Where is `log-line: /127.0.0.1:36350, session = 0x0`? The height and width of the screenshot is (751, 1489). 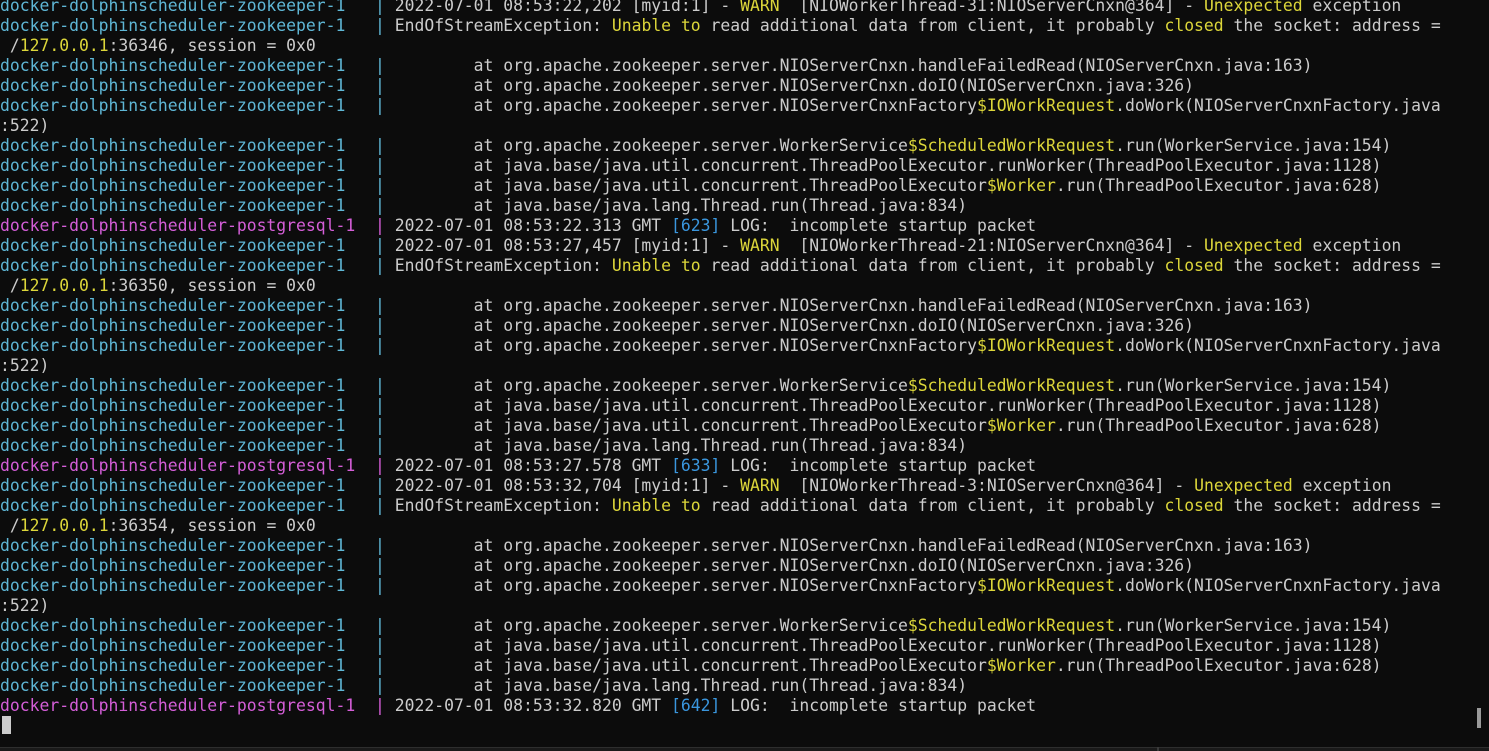
log-line: /127.0.0.1:36350, session = 0x0 is located at coordinates (733, 286).